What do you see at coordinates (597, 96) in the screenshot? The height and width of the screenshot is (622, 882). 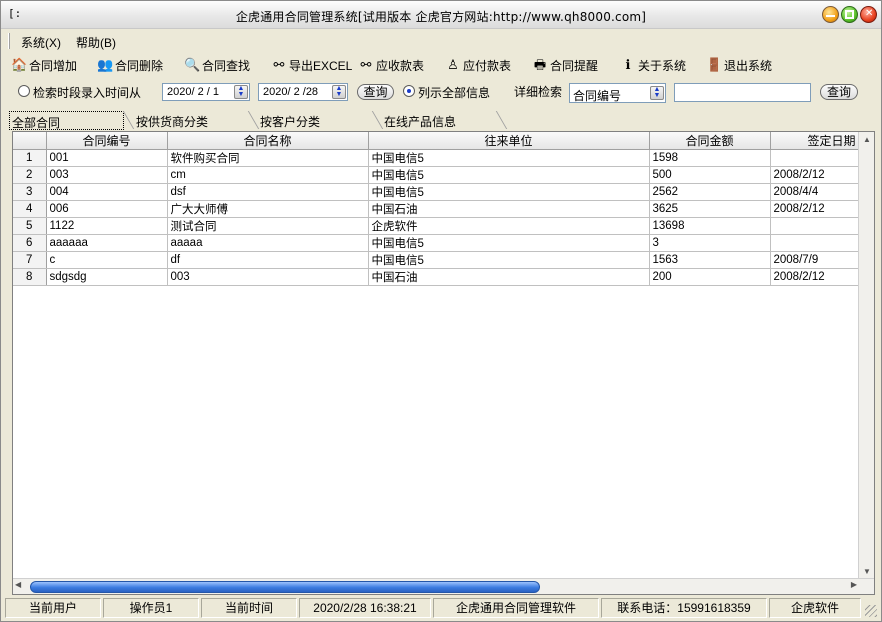 I see `detail-field-value: 合同编号` at bounding box center [597, 96].